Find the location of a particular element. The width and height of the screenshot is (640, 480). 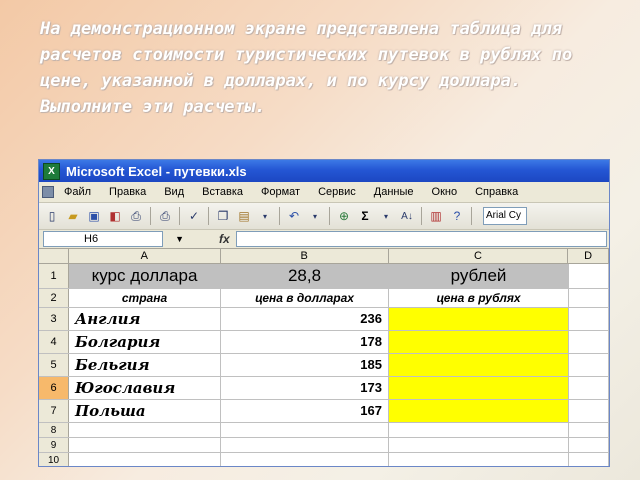

cell-b1: 28,8 is located at coordinates (305, 276).